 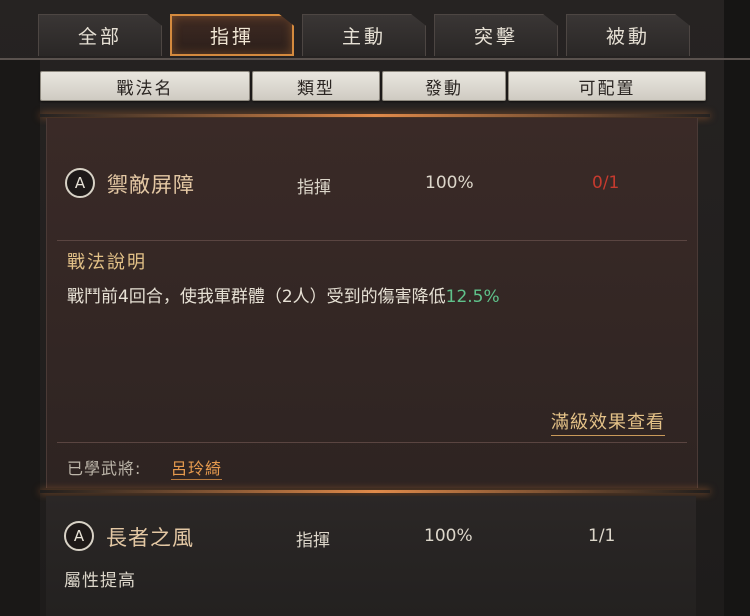 What do you see at coordinates (151, 185) in the screenshot?
I see `skill-name: 禦敵屏障` at bounding box center [151, 185].